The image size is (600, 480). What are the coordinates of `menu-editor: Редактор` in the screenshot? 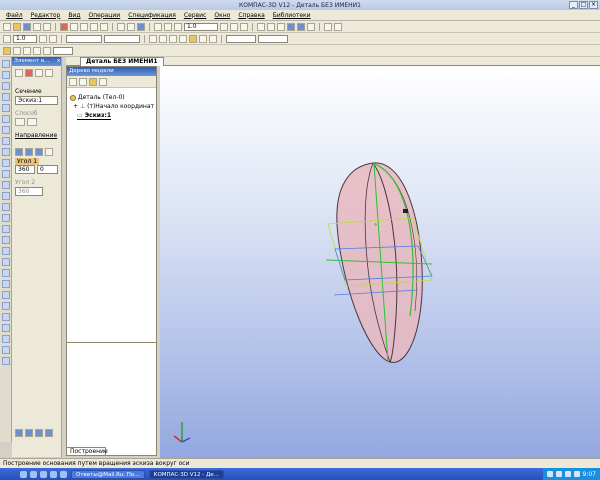 It's located at (46, 15).